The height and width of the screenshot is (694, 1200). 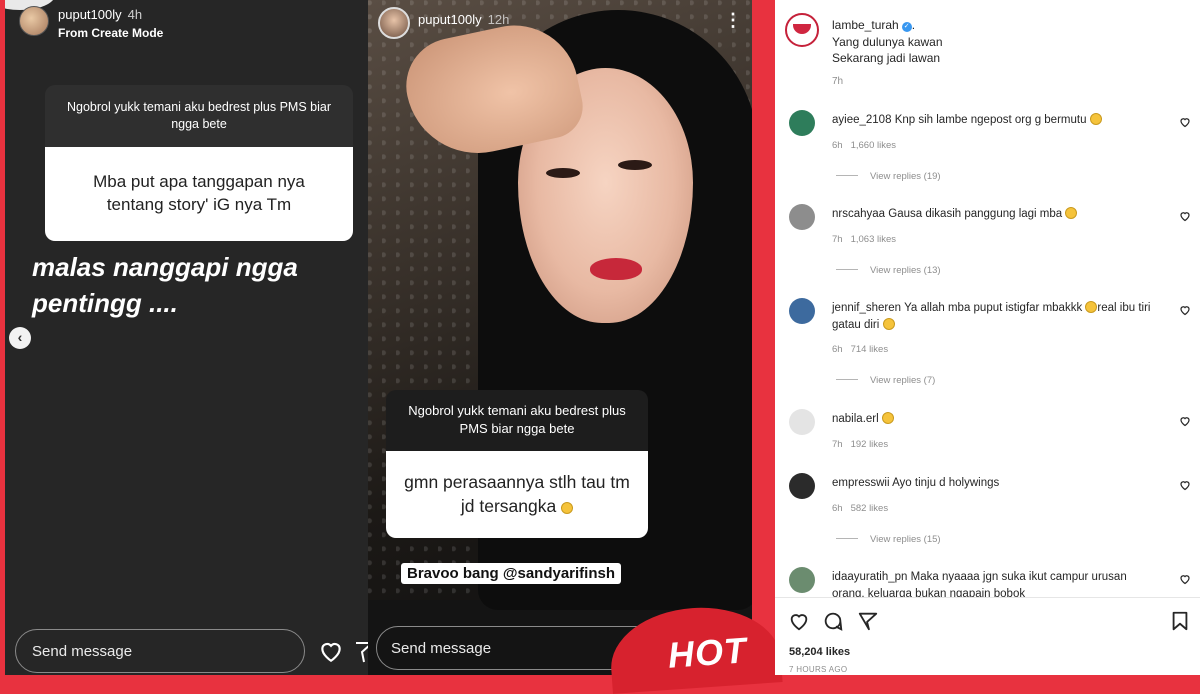 I want to click on verified-icon: ✓, so click(x=906, y=27).